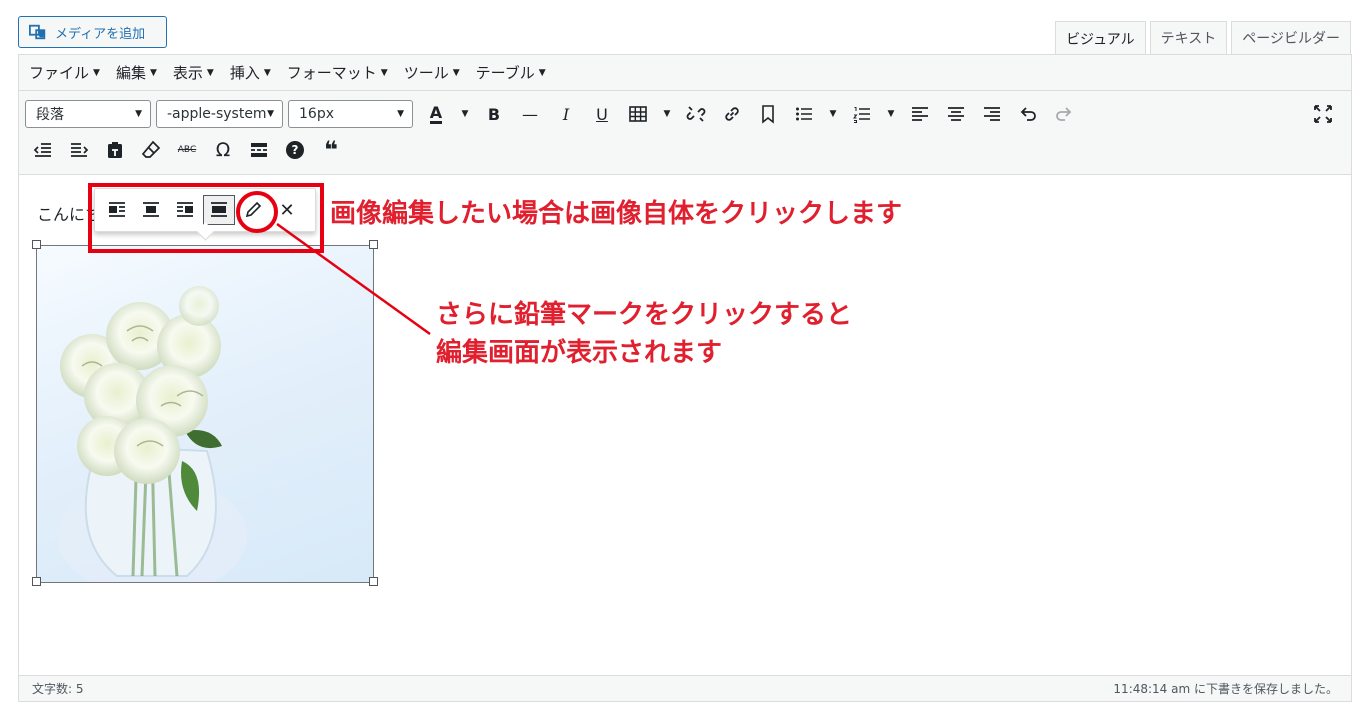 The width and height of the screenshot is (1369, 714). What do you see at coordinates (1100, 38) in the screenshot?
I see `tab-visual: ビジュアル` at bounding box center [1100, 38].